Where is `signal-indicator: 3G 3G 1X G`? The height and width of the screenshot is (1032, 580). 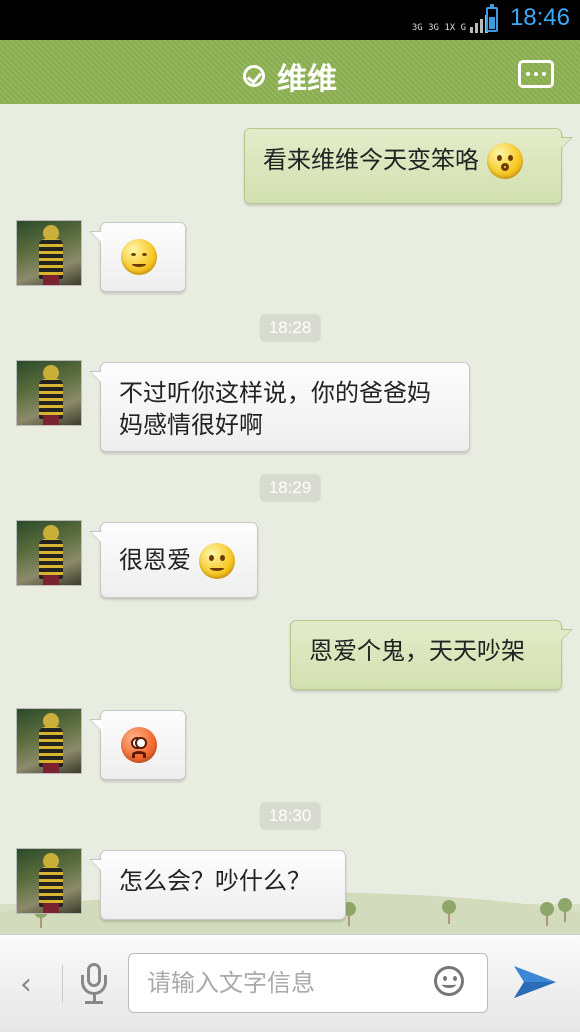 signal-indicator: 3G 3G 1X G is located at coordinates (450, 20).